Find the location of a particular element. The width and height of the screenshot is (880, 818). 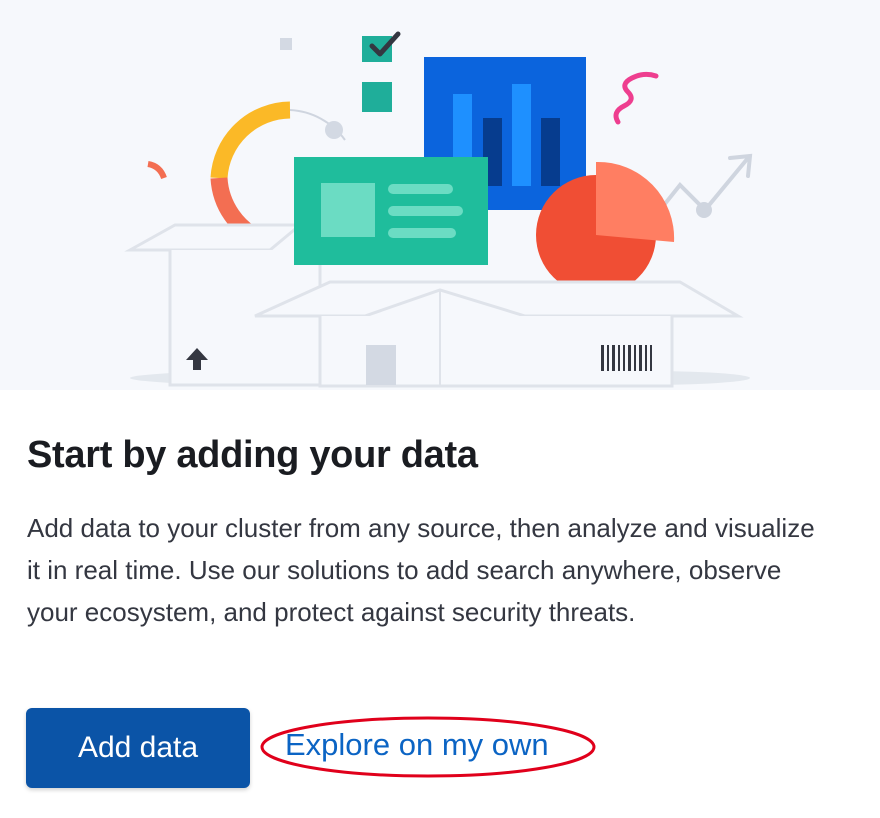

trend-arrow-icon is located at coordinates (705, 185).